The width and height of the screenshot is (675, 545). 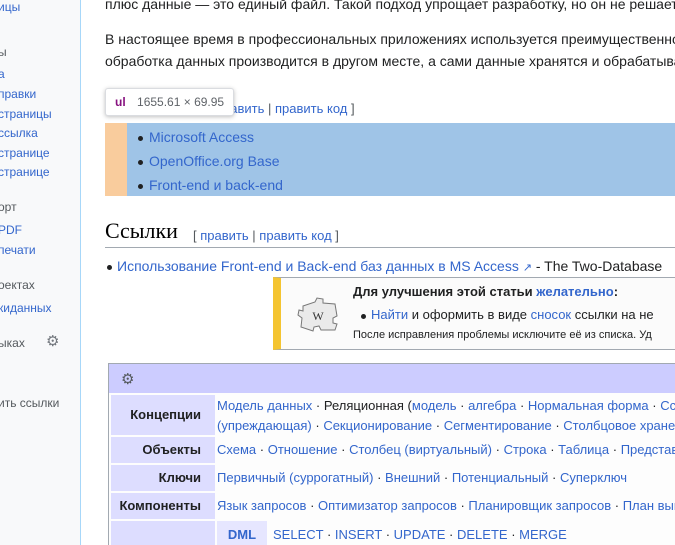 I want to click on list-padding-overlay, so click(x=116, y=159).